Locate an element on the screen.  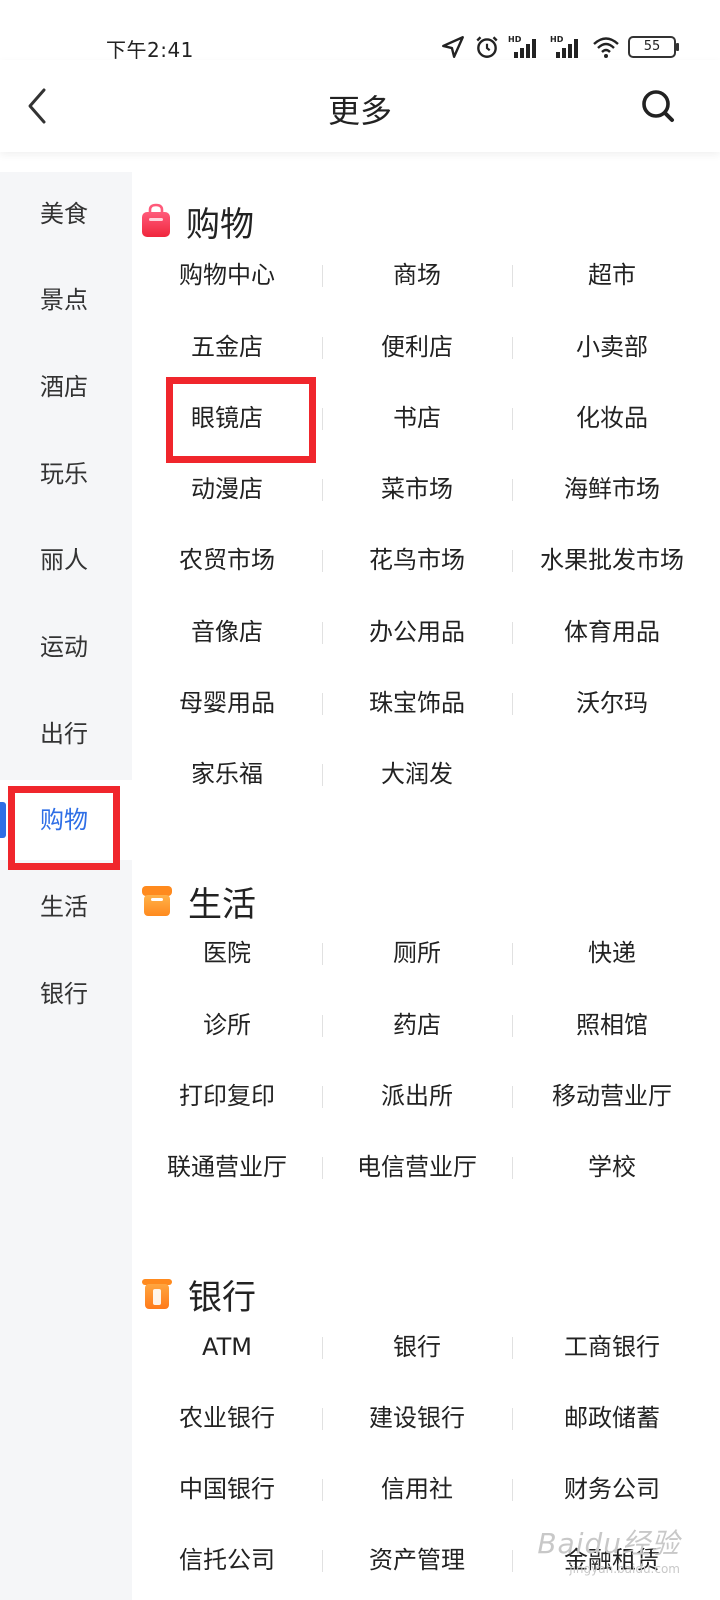
category-item: 菜市场 is located at coordinates (417, 489).